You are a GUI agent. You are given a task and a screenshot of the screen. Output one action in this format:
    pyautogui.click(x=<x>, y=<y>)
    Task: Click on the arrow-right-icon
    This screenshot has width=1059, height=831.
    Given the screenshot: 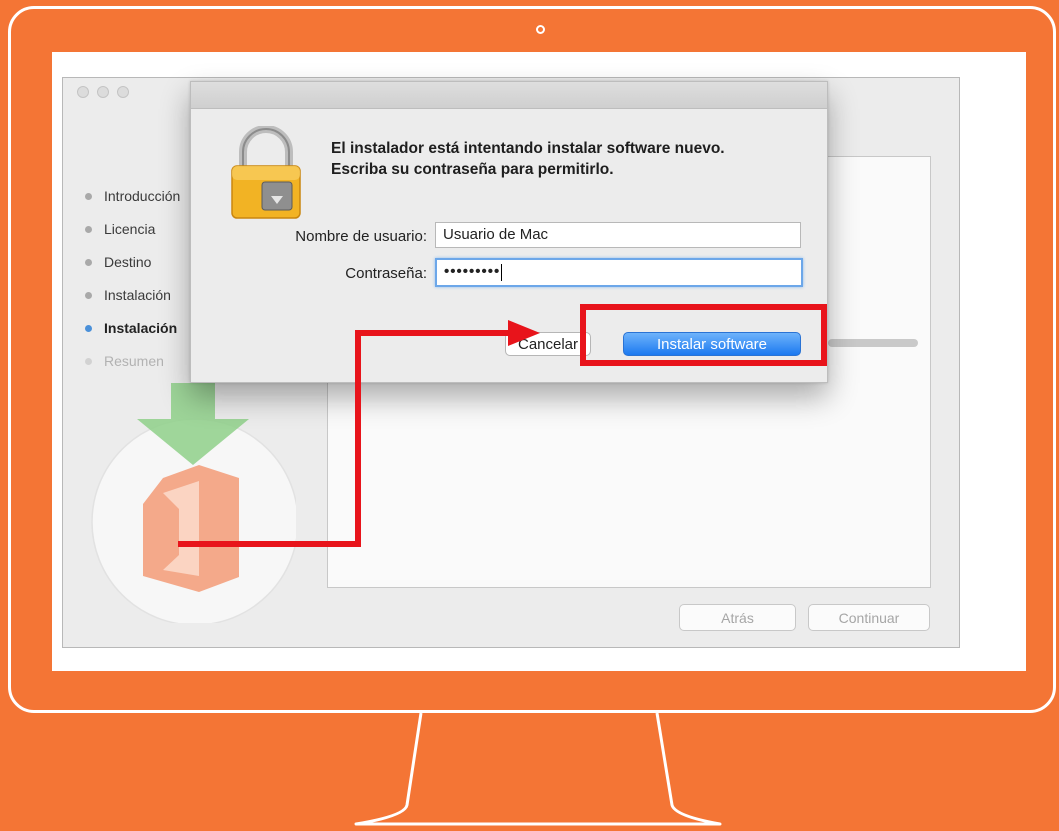 What is the action you would take?
    pyautogui.click(x=359, y=433)
    